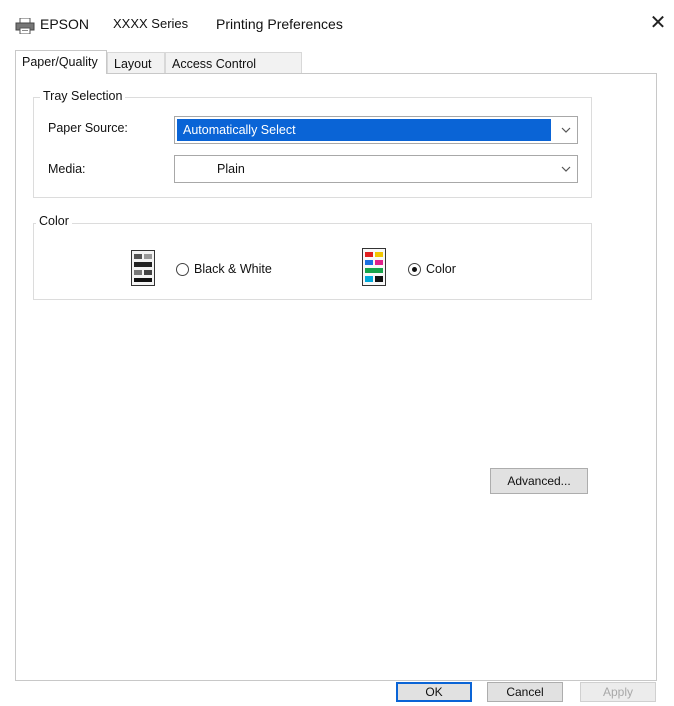 This screenshot has height=706, width=674. I want to click on color-document-icon, so click(374, 267).